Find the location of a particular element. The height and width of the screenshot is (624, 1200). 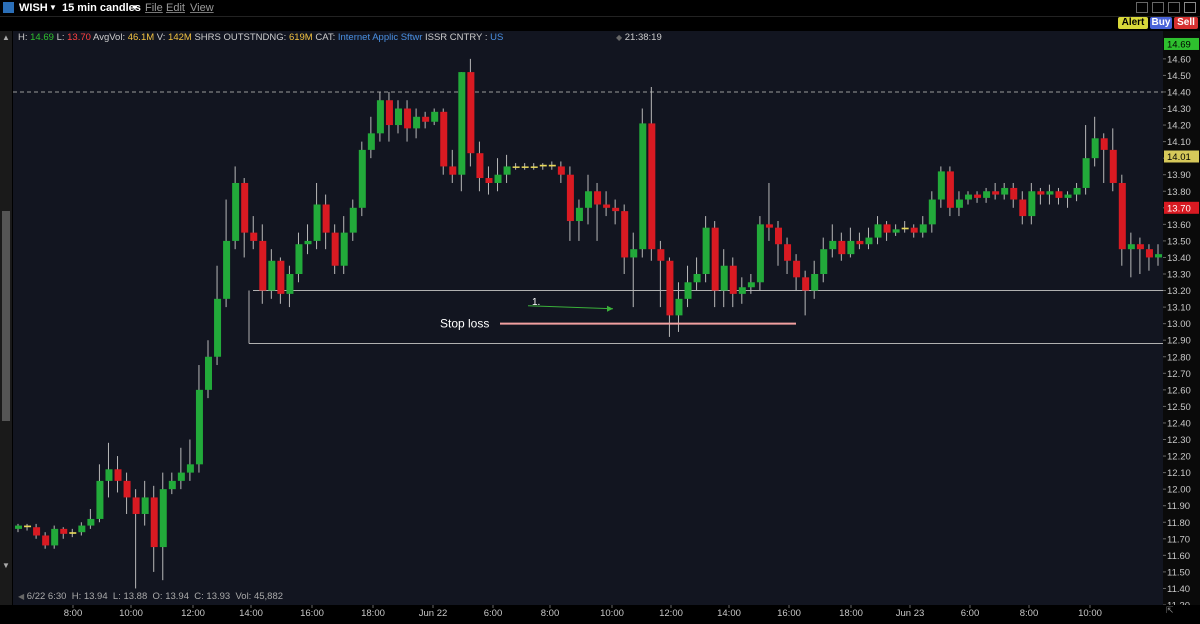

scroll-up-icon: ▲ is located at coordinates (6, 37).